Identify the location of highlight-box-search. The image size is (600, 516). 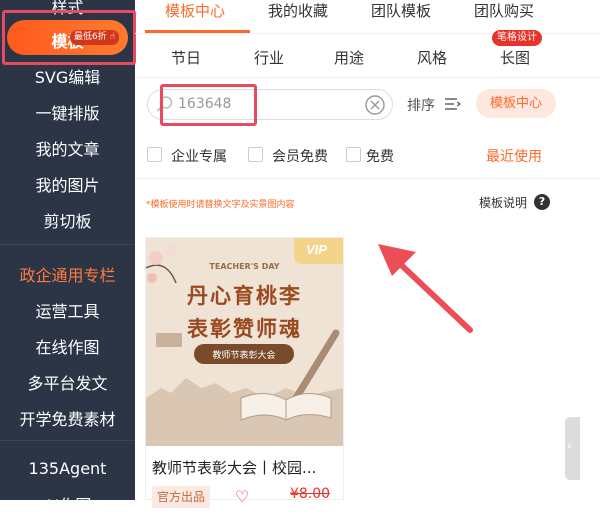
(208, 105).